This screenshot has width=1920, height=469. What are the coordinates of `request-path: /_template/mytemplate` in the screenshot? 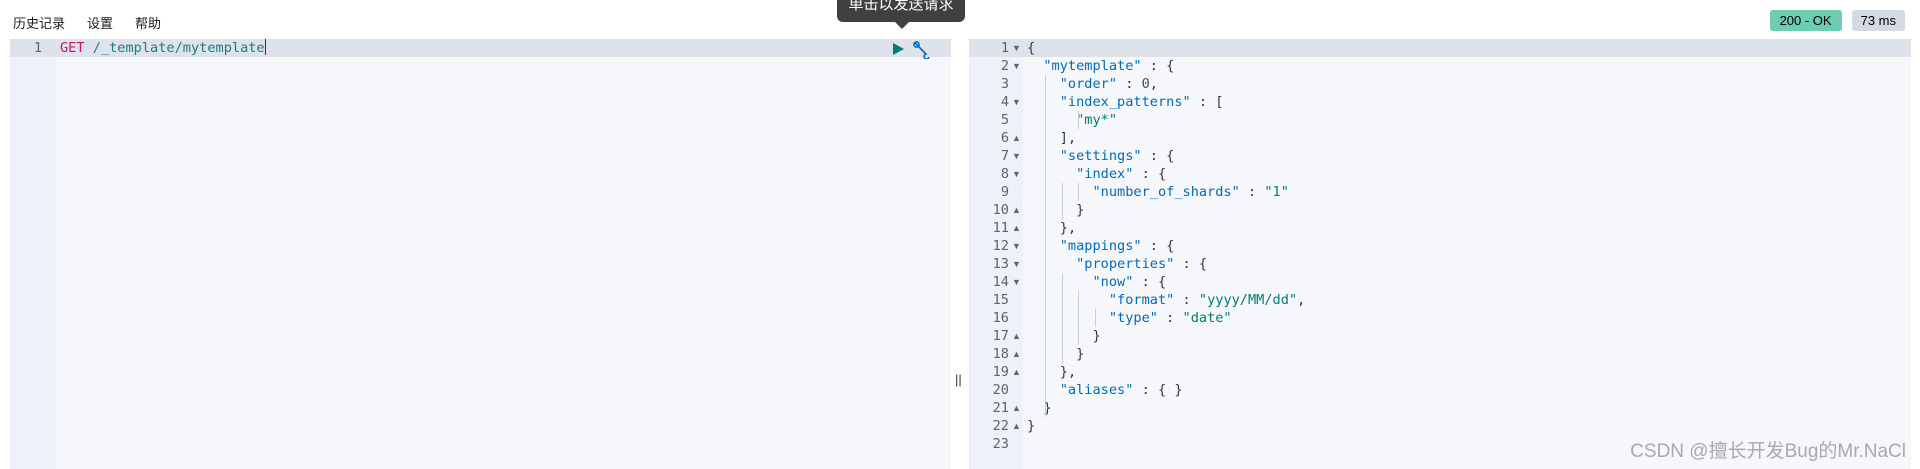 It's located at (178, 48).